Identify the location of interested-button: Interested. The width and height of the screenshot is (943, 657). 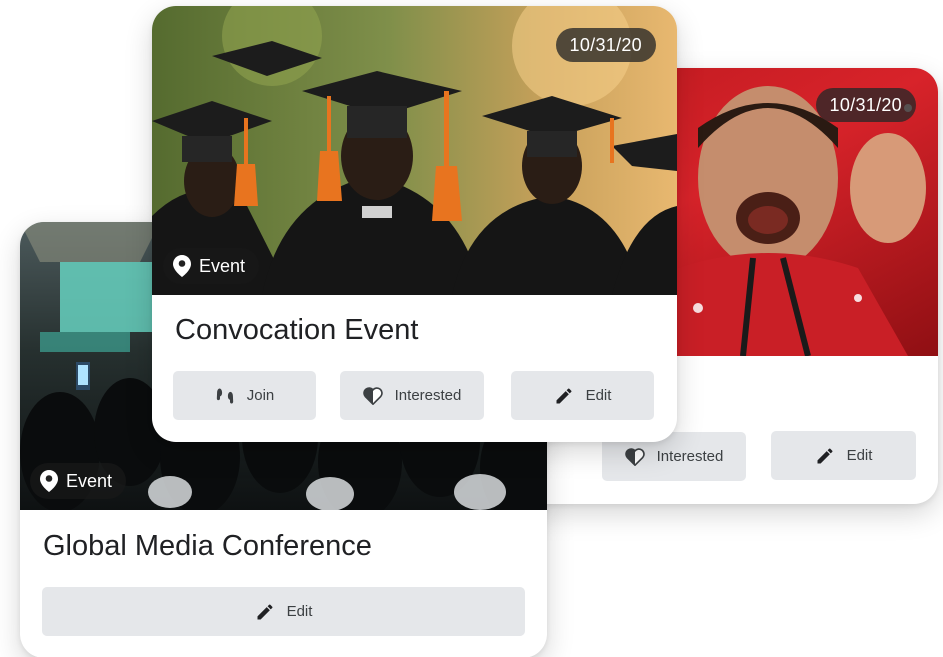
(412, 395).